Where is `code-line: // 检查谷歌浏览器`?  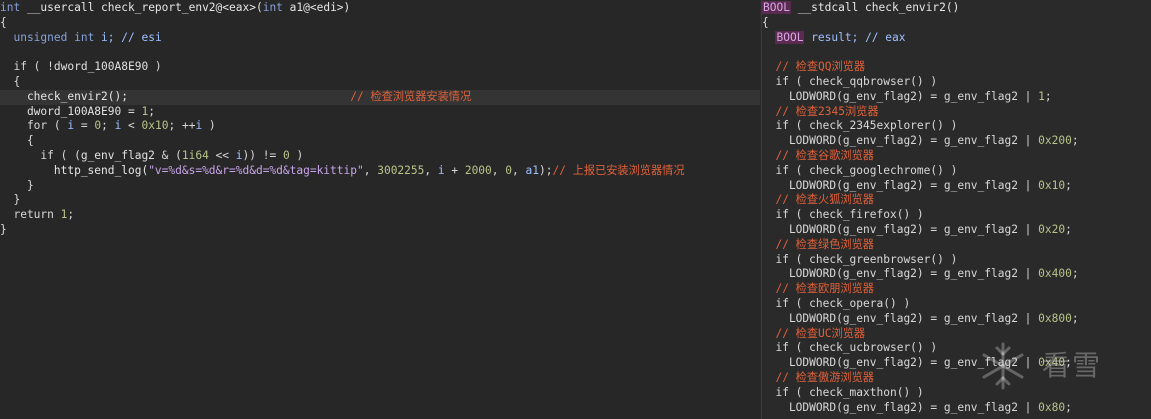
code-line: // 检查谷歌浏览器 is located at coordinates (956, 156).